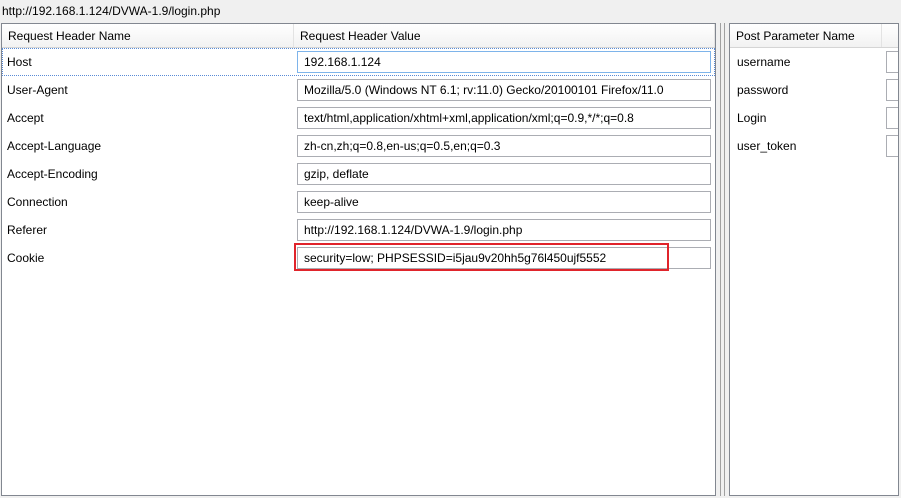 The width and height of the screenshot is (901, 498). Describe the element at coordinates (504, 230) in the screenshot. I see `header-value-field: http://192.168.1.124/DVWA-1.9/login.php` at that location.